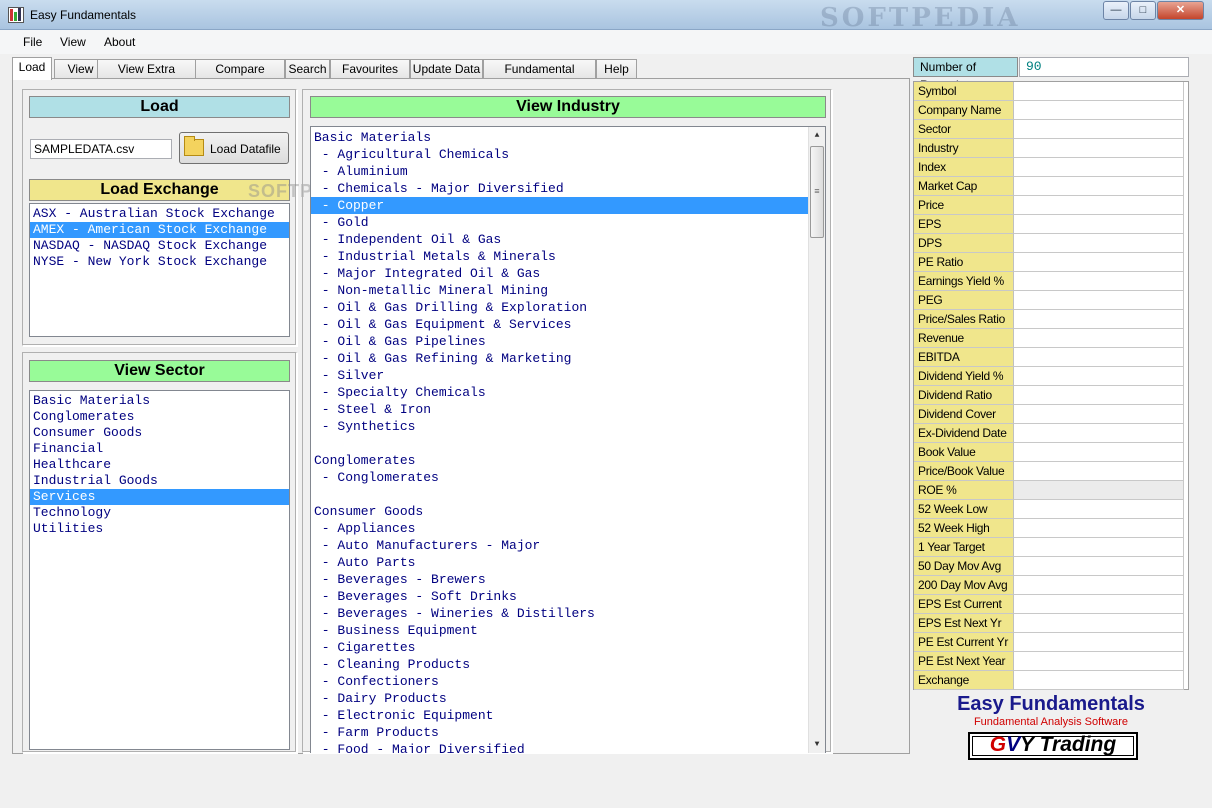  Describe the element at coordinates (560, 747) in the screenshot. I see `industry-list-item: - Food - Major Diversified` at that location.